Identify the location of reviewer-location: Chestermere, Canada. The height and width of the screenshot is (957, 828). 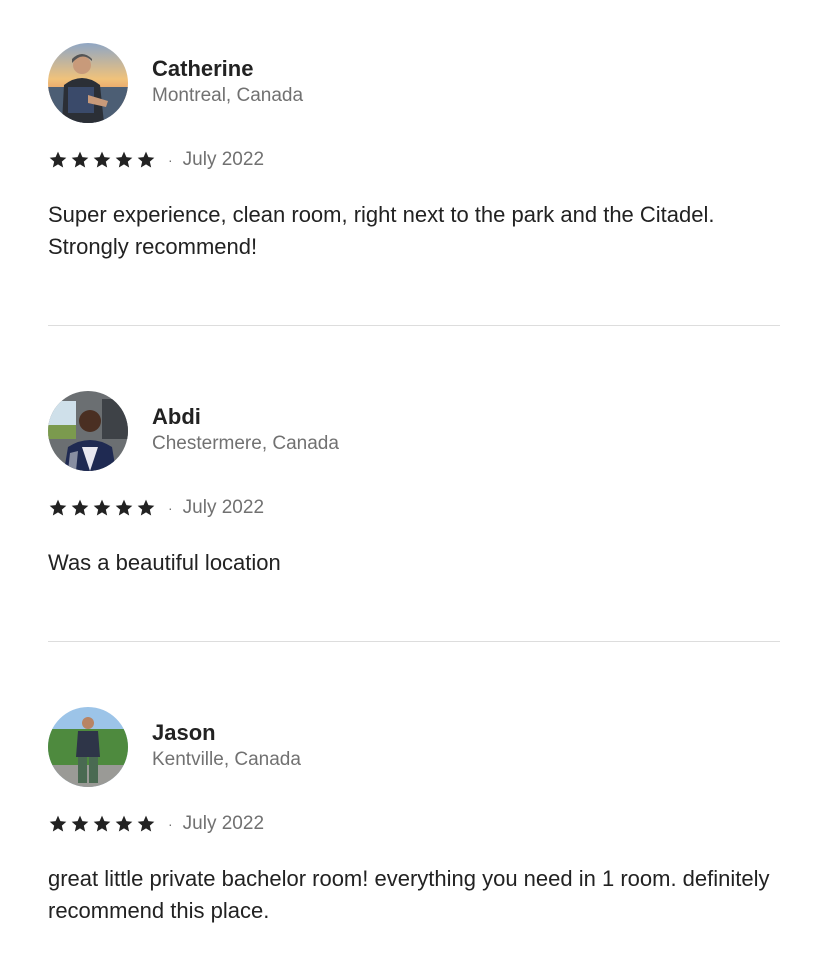
(245, 443).